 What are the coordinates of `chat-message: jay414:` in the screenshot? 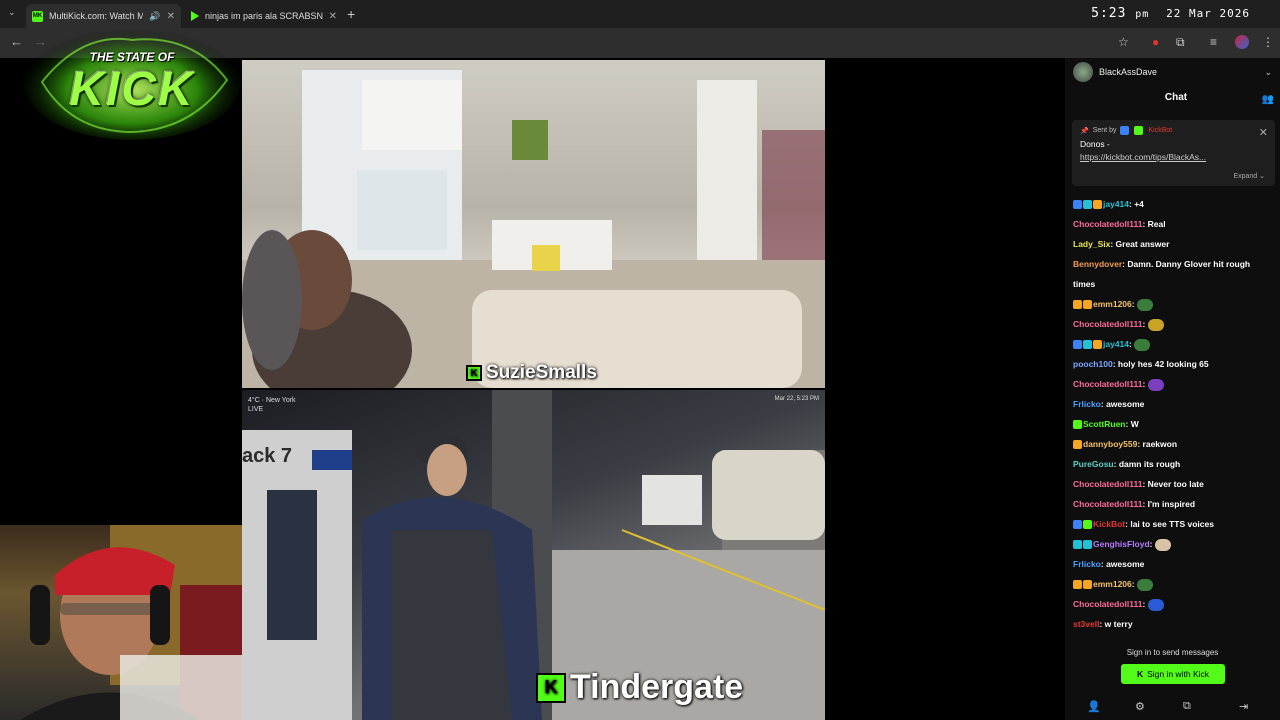 It's located at (1173, 344).